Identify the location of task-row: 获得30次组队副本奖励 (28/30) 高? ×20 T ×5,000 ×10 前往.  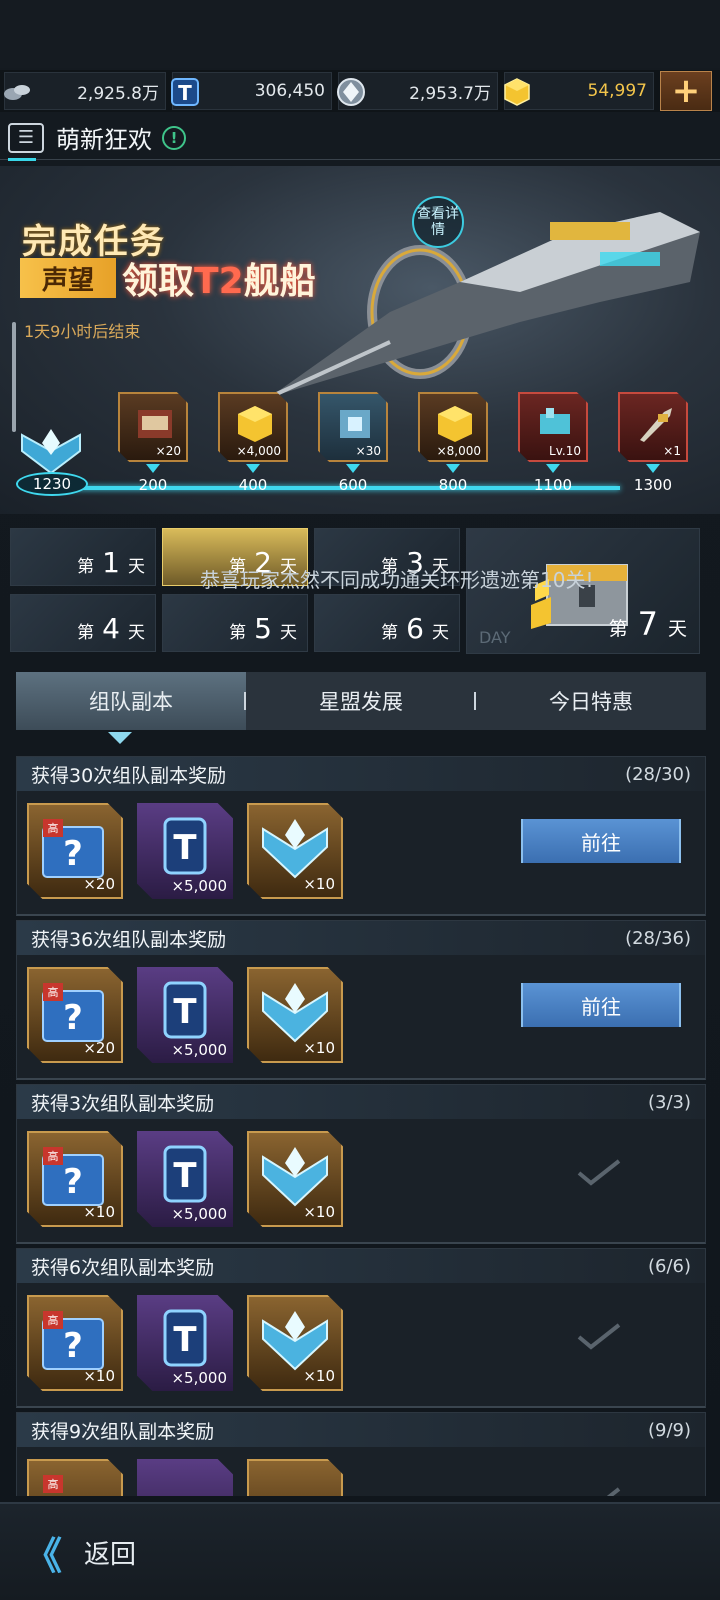
(361, 836).